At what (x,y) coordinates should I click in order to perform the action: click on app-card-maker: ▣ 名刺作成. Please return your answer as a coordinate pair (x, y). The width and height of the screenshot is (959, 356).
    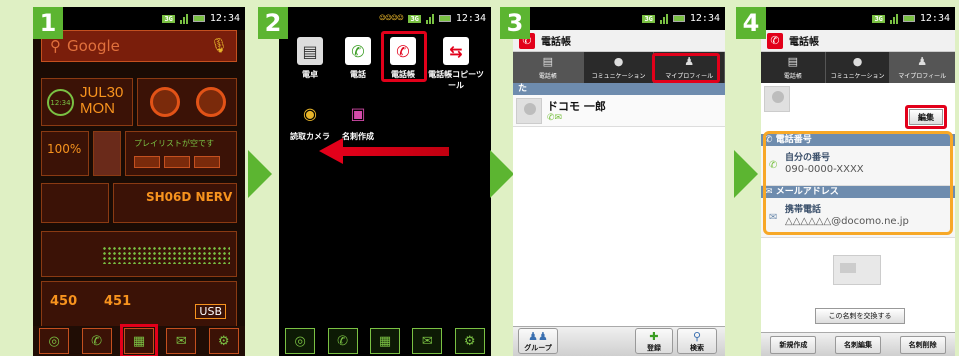
    Looking at the image, I should click on (358, 120).